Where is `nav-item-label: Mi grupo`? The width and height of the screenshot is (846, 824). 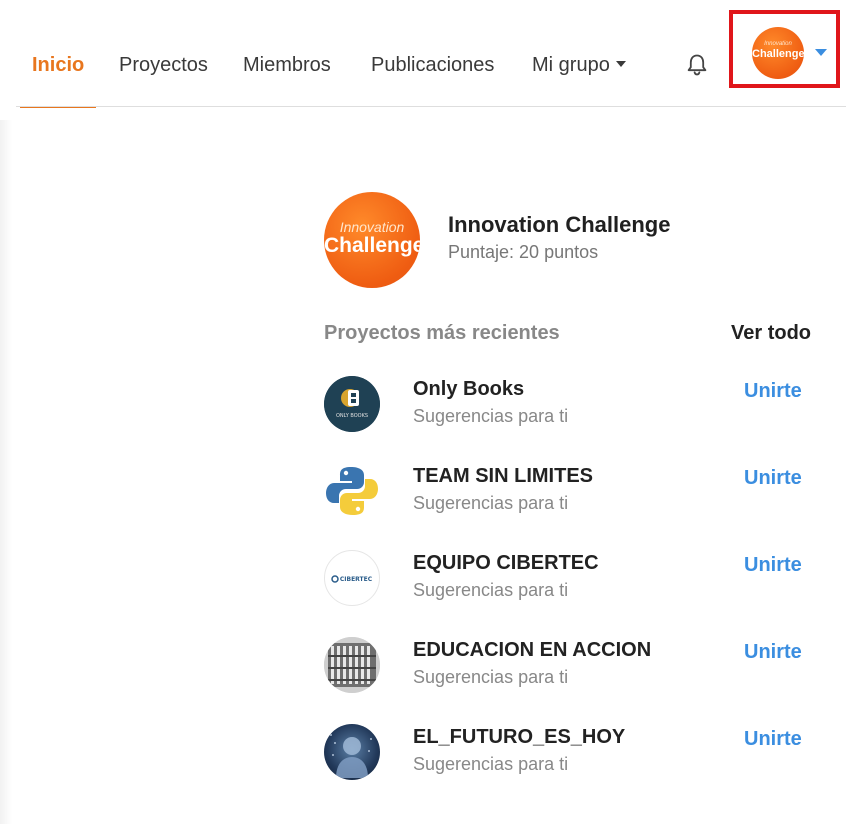 nav-item-label: Mi grupo is located at coordinates (571, 65).